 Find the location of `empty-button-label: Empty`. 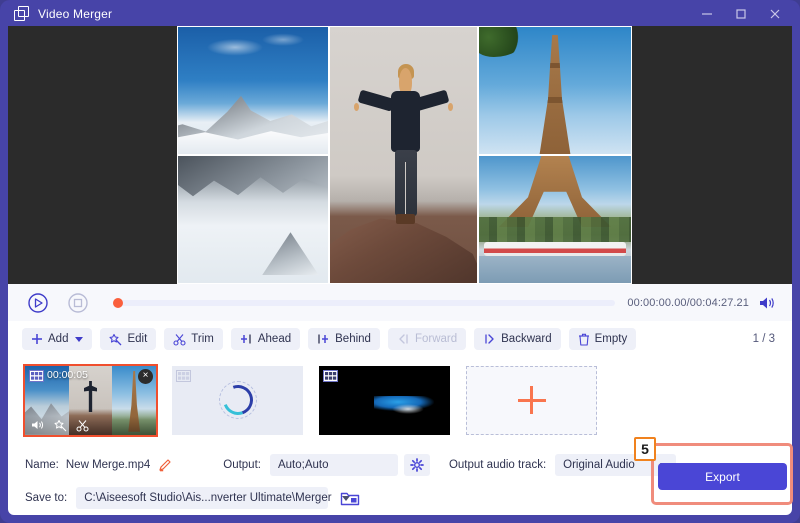

empty-button-label: Empty is located at coordinates (611, 339).